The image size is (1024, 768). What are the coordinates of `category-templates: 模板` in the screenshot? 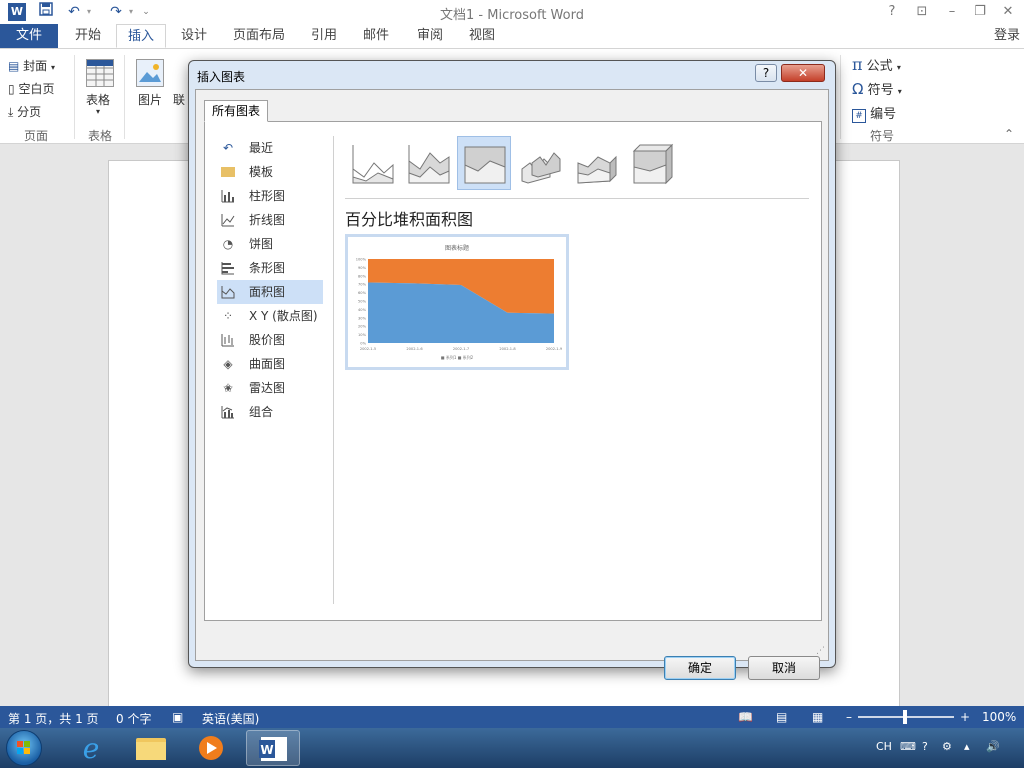 It's located at (270, 172).